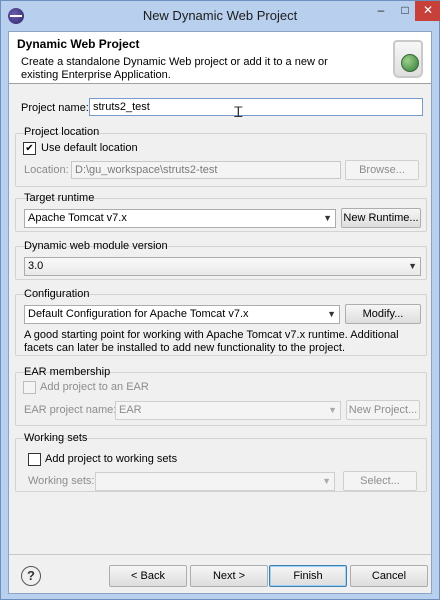 The height and width of the screenshot is (600, 440). I want to click on add-to-working-sets-checkbox, so click(34, 459).